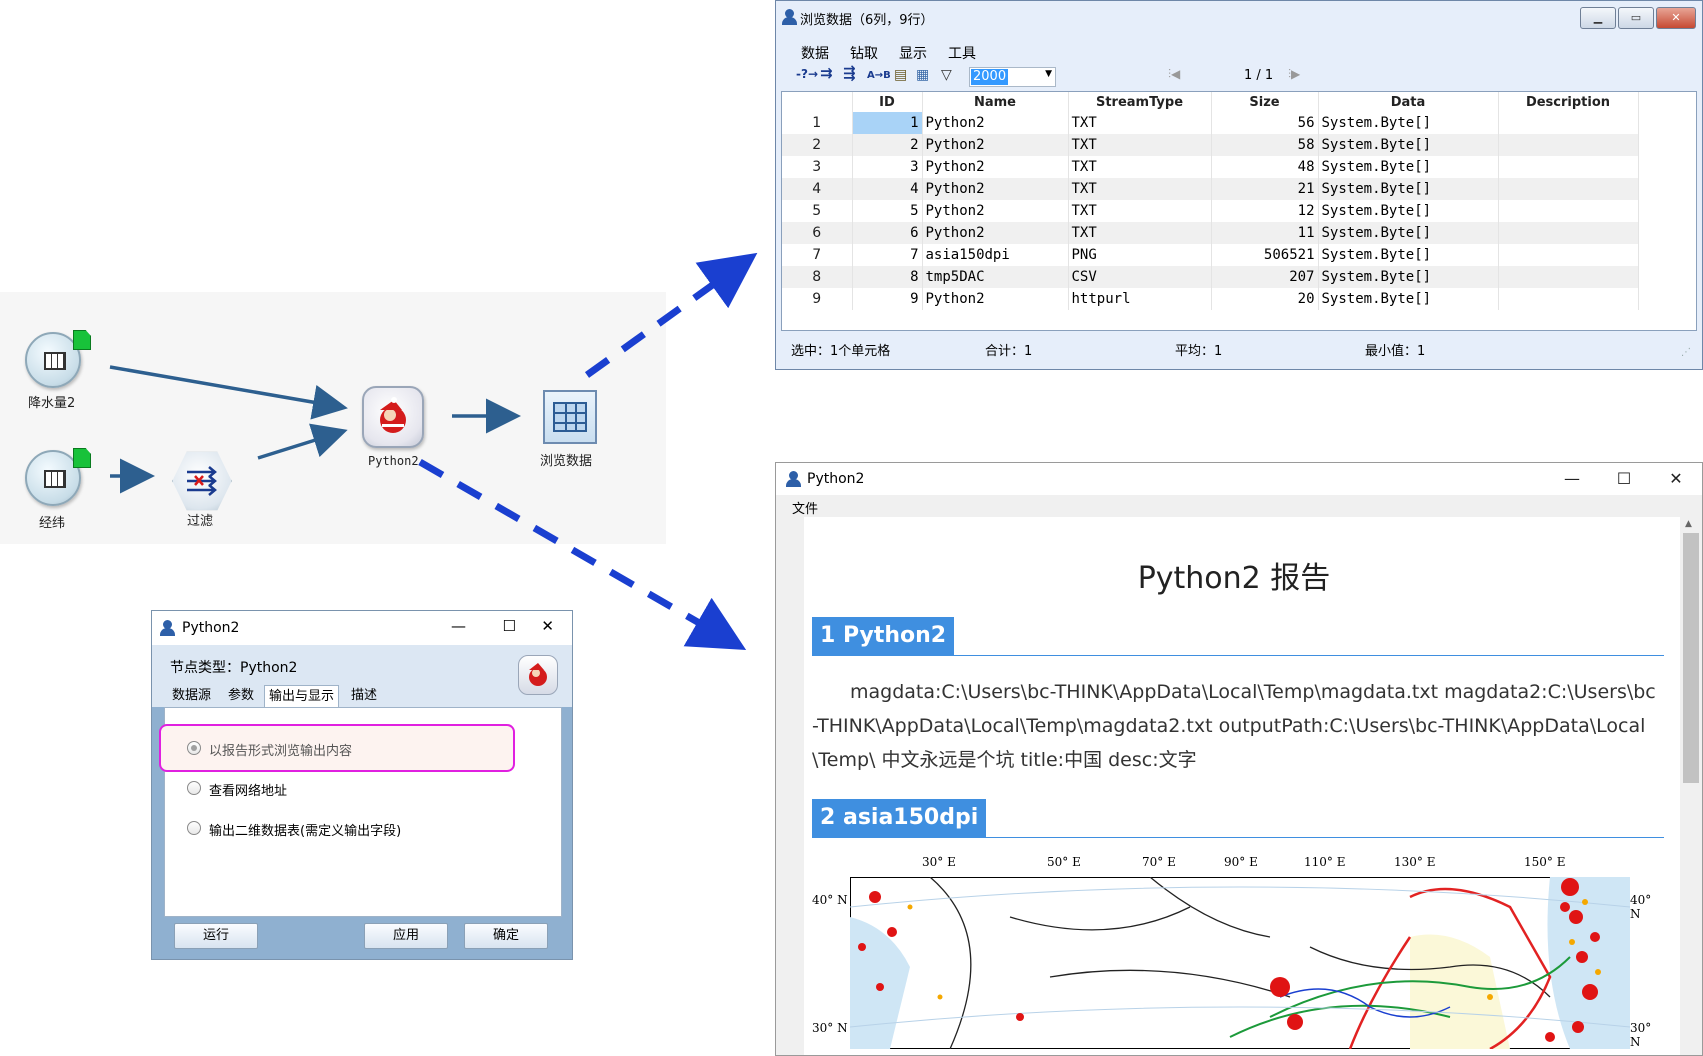 The width and height of the screenshot is (1703, 1056). I want to click on cell-id: 8, so click(887, 277).